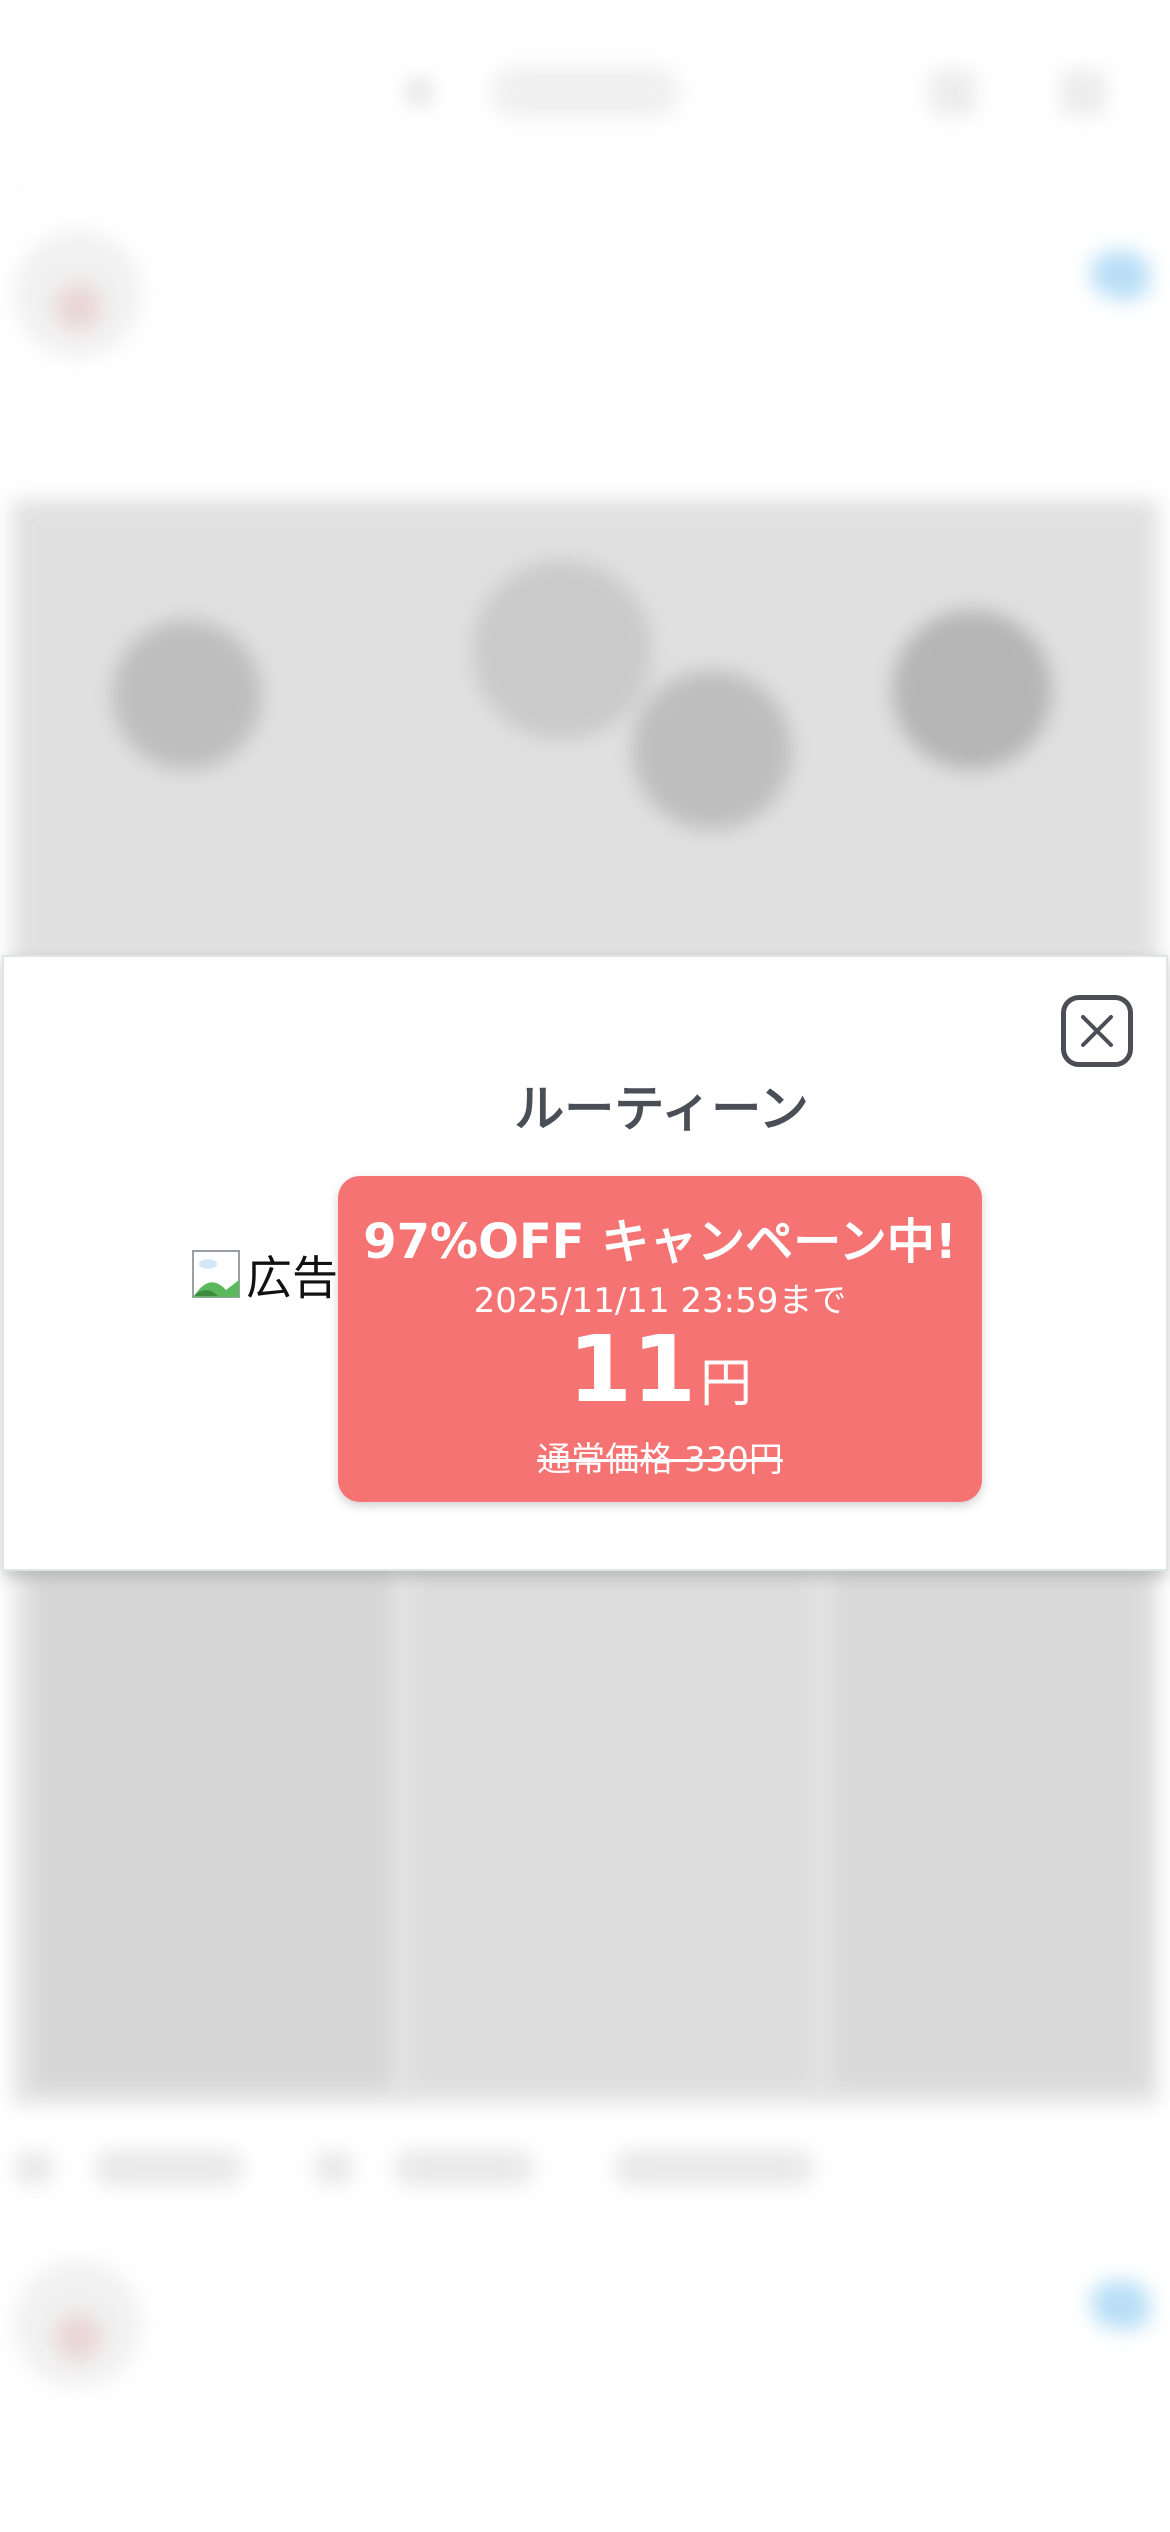 The width and height of the screenshot is (1170, 2532). What do you see at coordinates (661, 1109) in the screenshot?
I see `product-title: ルーティーン` at bounding box center [661, 1109].